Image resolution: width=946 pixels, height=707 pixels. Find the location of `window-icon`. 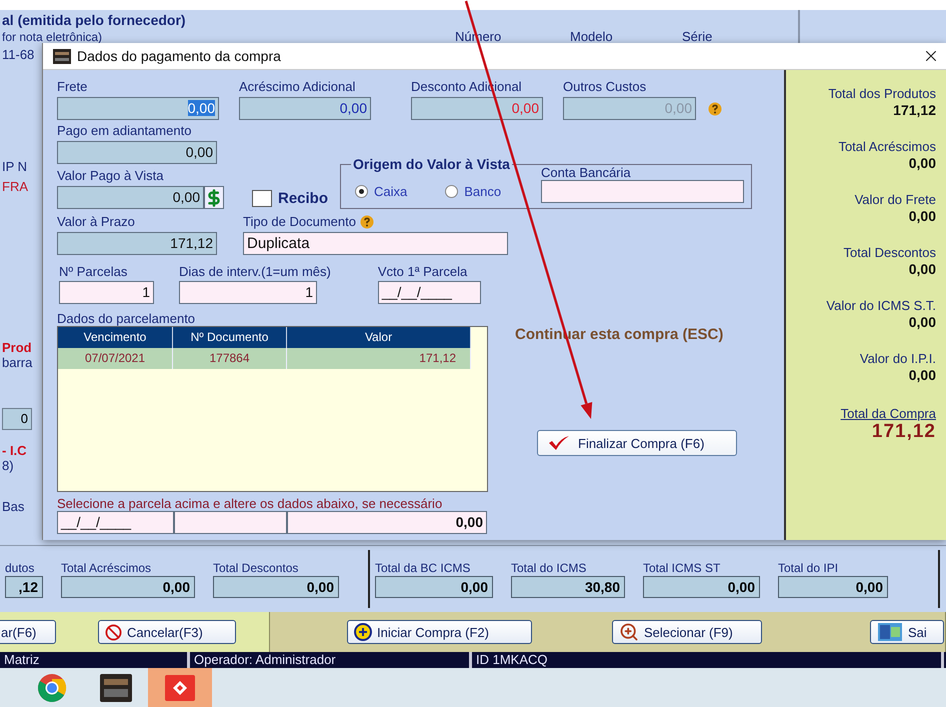

window-icon is located at coordinates (62, 56).